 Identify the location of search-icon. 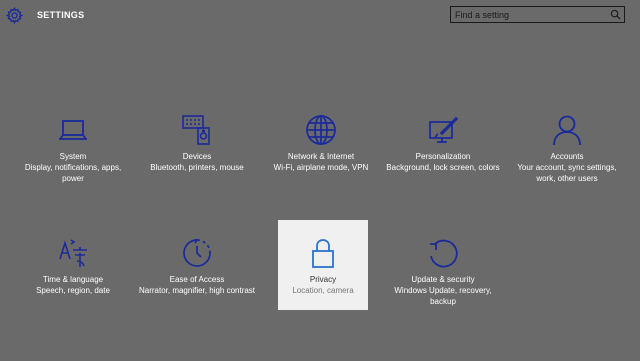
(615, 14).